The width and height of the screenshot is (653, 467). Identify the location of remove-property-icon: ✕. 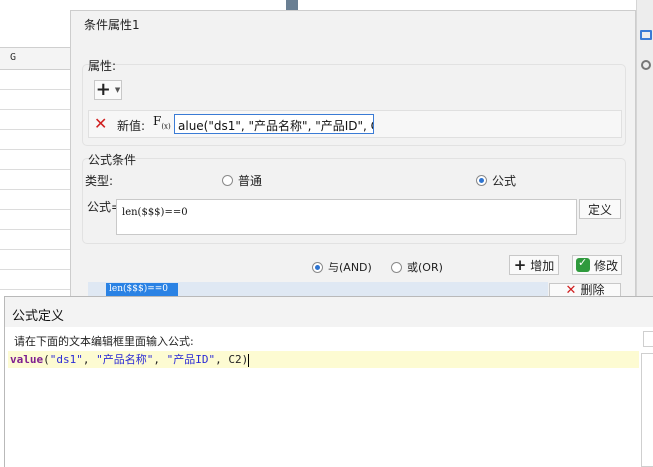
(100, 124).